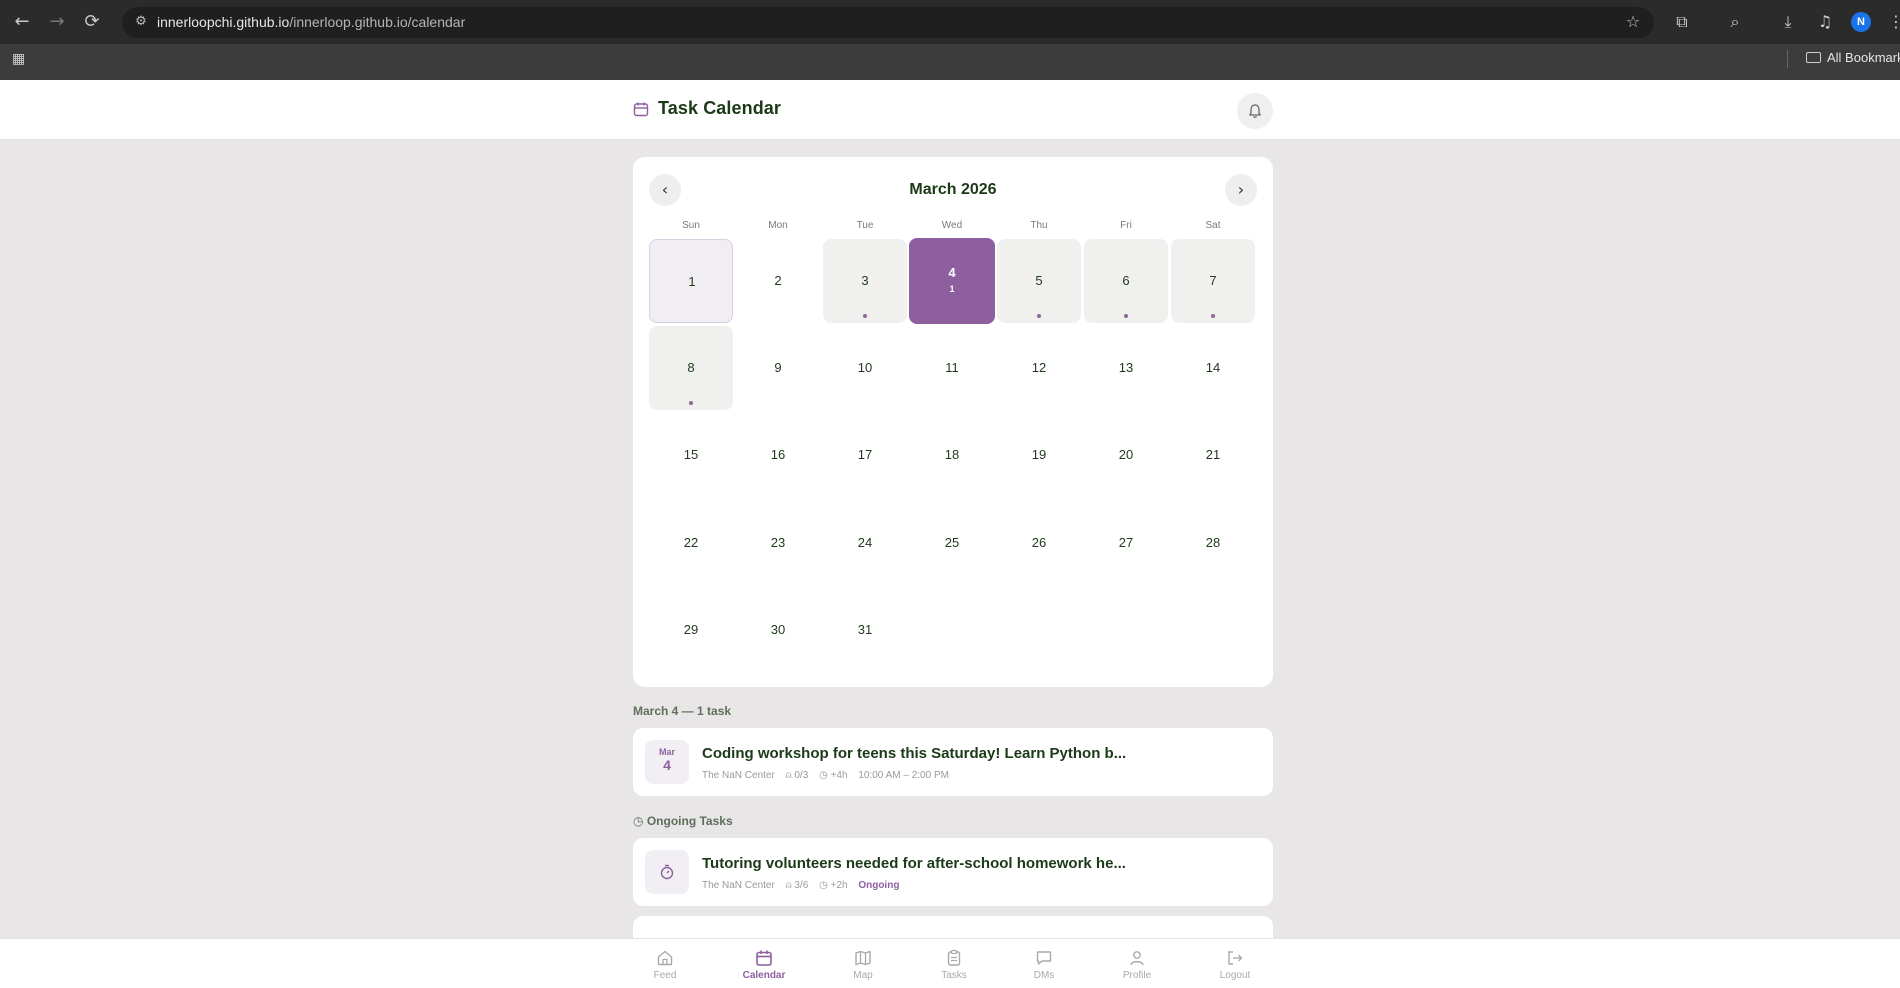 This screenshot has width=1900, height=988. What do you see at coordinates (691, 543) in the screenshot?
I see `calendar-day: 22` at bounding box center [691, 543].